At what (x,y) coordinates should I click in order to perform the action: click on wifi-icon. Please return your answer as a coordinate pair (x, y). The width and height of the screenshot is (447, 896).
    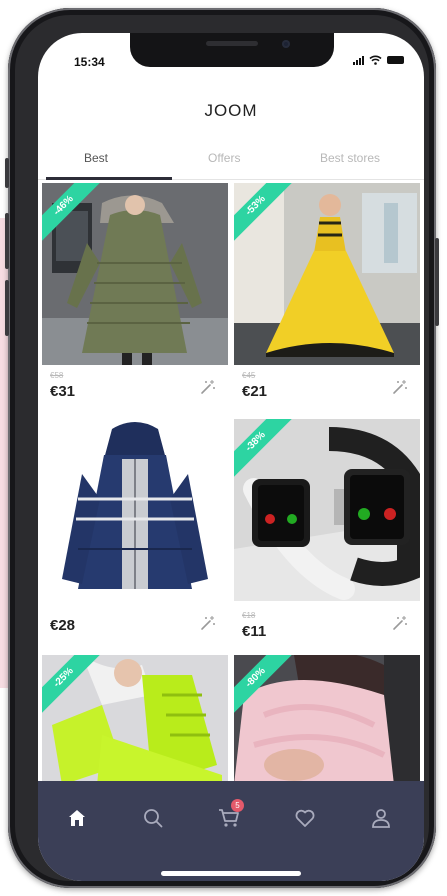
    Looking at the image, I should click on (375, 60).